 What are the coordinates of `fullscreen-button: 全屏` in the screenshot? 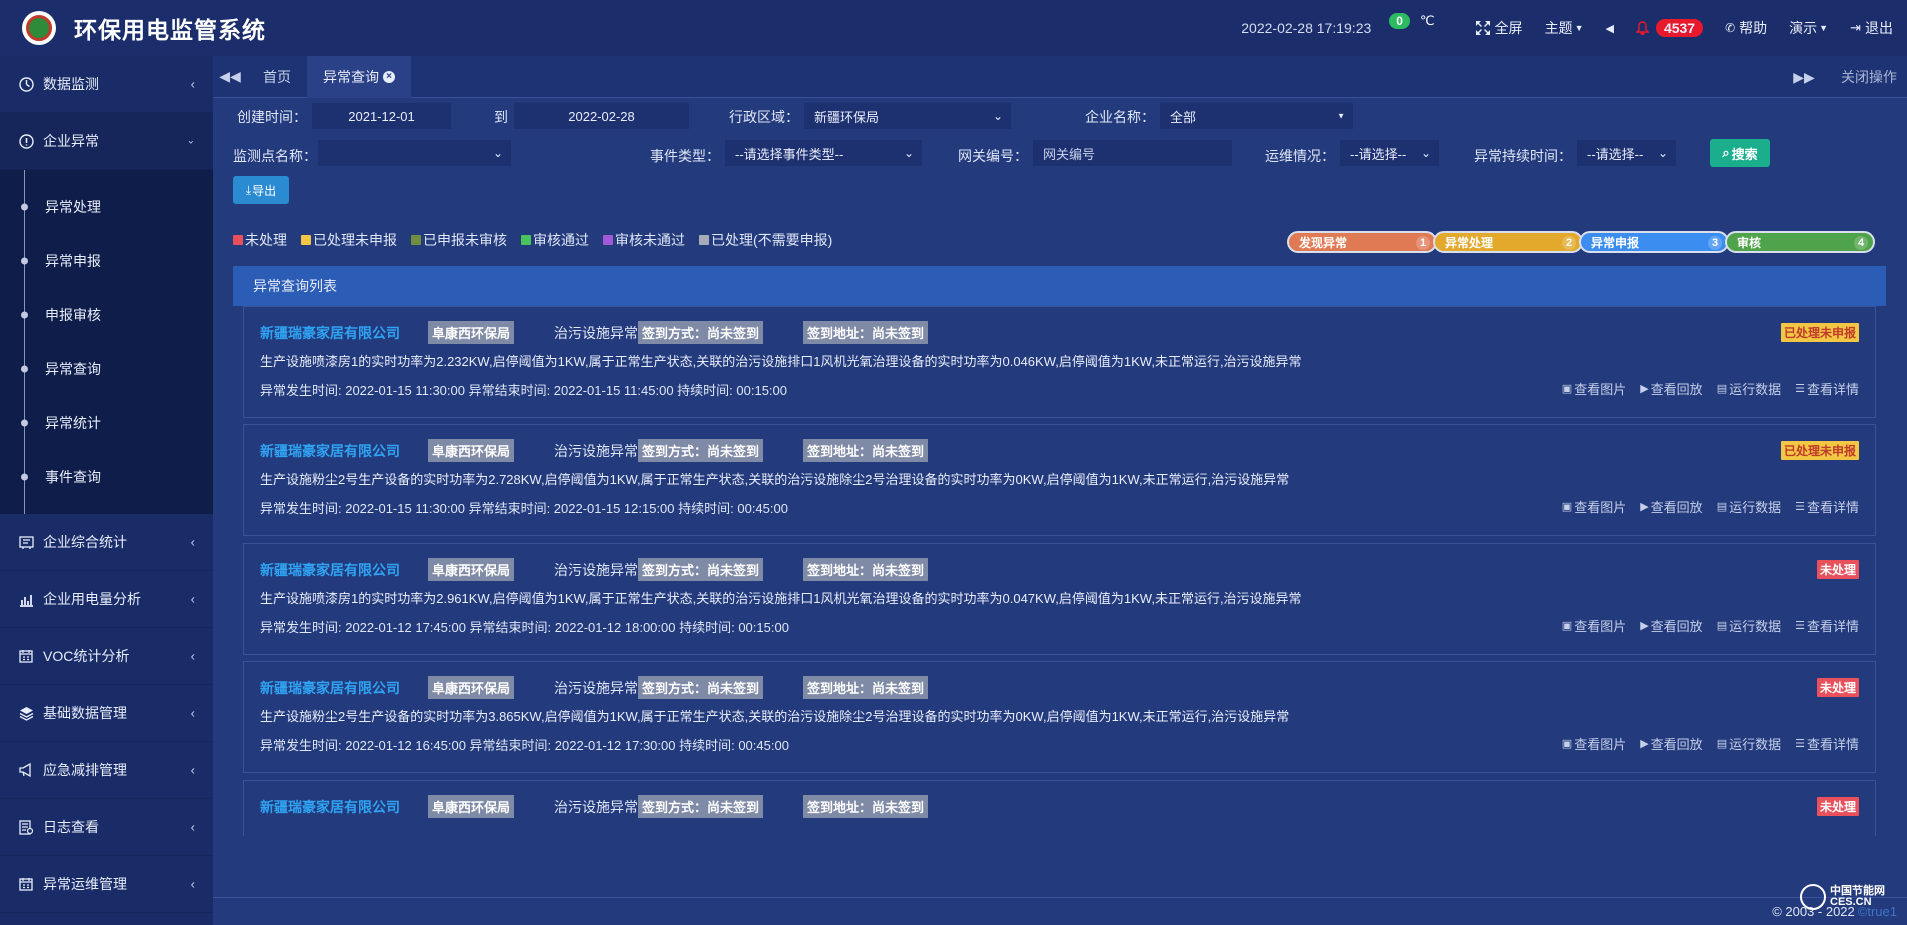 It's located at (1499, 28).